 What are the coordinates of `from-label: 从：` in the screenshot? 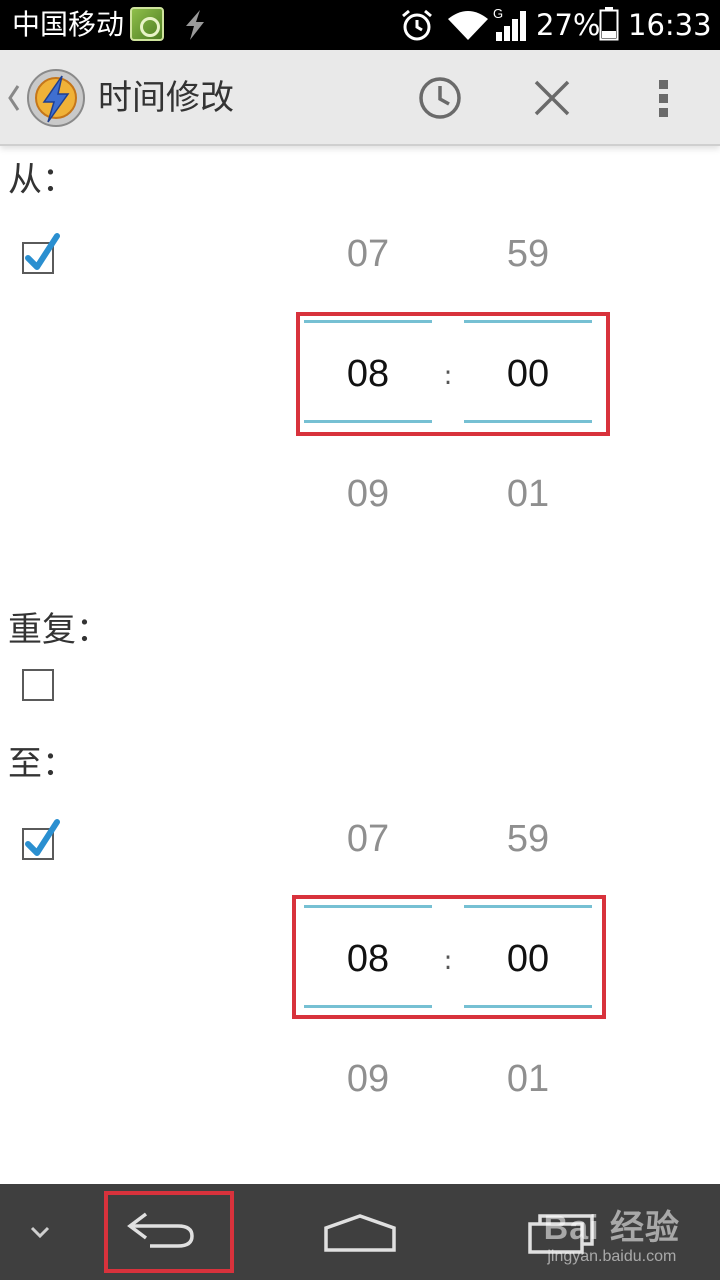 It's located at (42, 180).